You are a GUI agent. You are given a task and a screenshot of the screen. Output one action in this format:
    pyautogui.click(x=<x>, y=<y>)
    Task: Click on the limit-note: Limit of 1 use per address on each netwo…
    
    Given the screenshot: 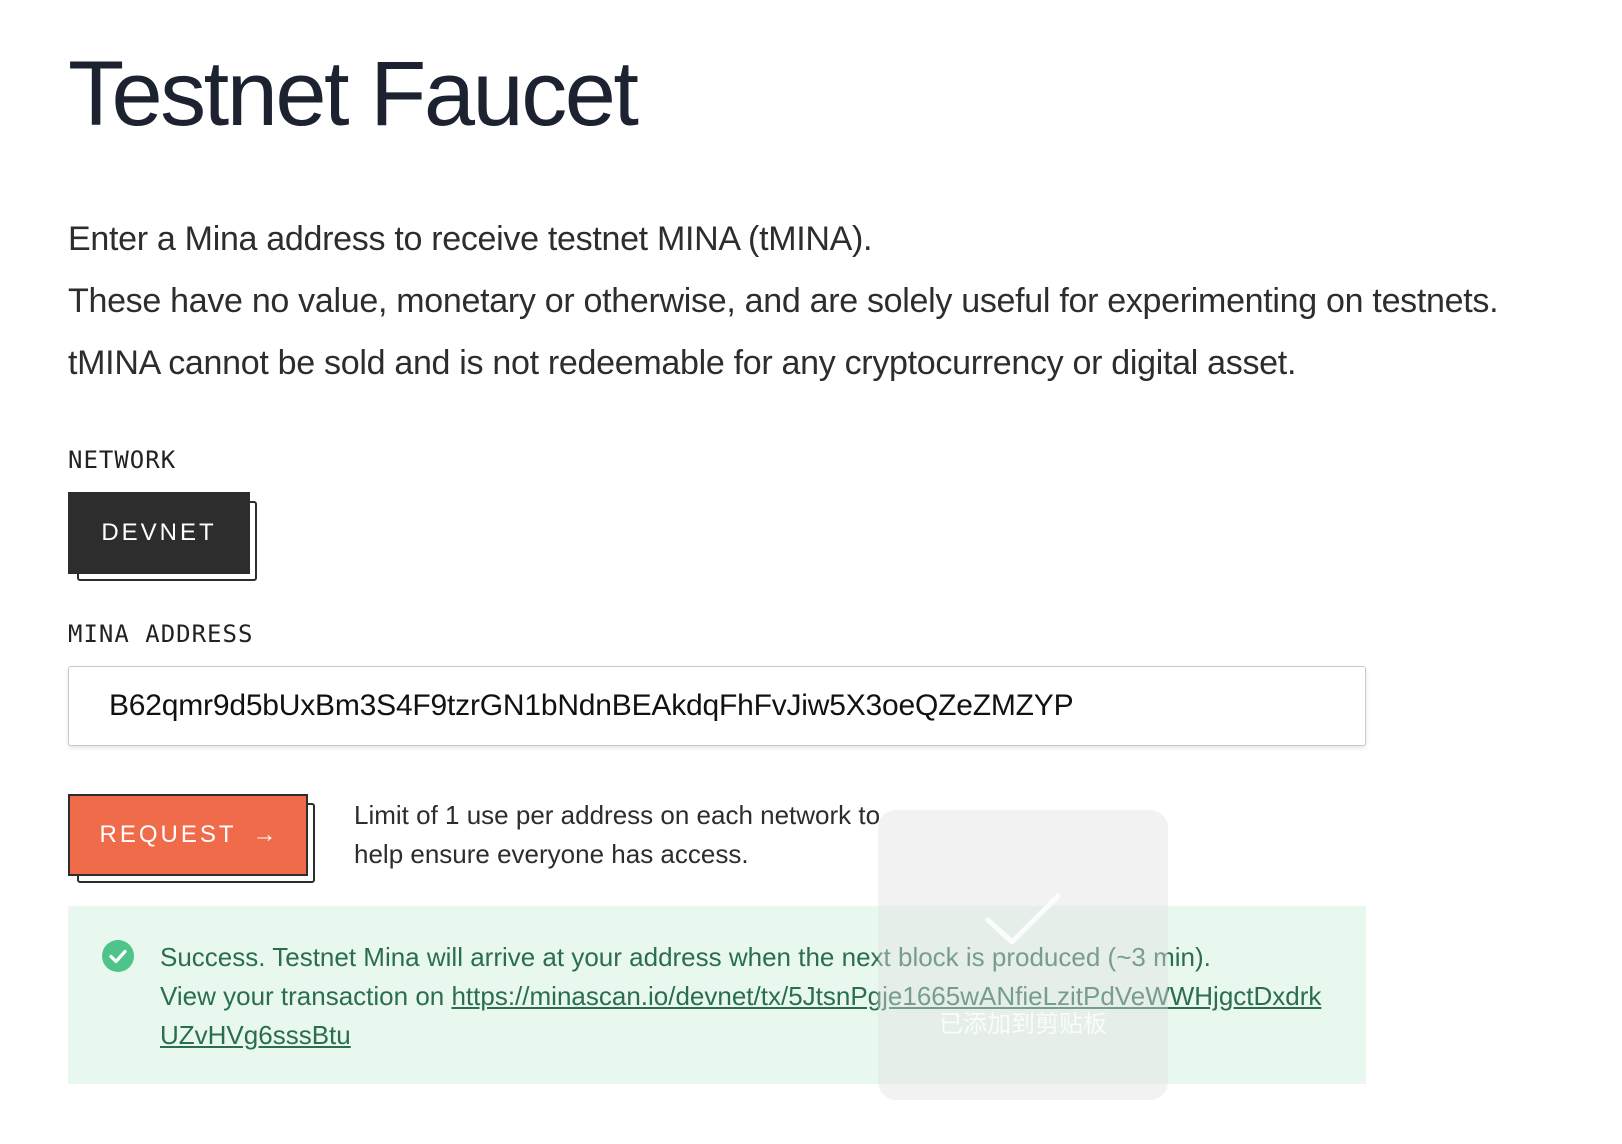 What is the action you would take?
    pyautogui.click(x=617, y=834)
    